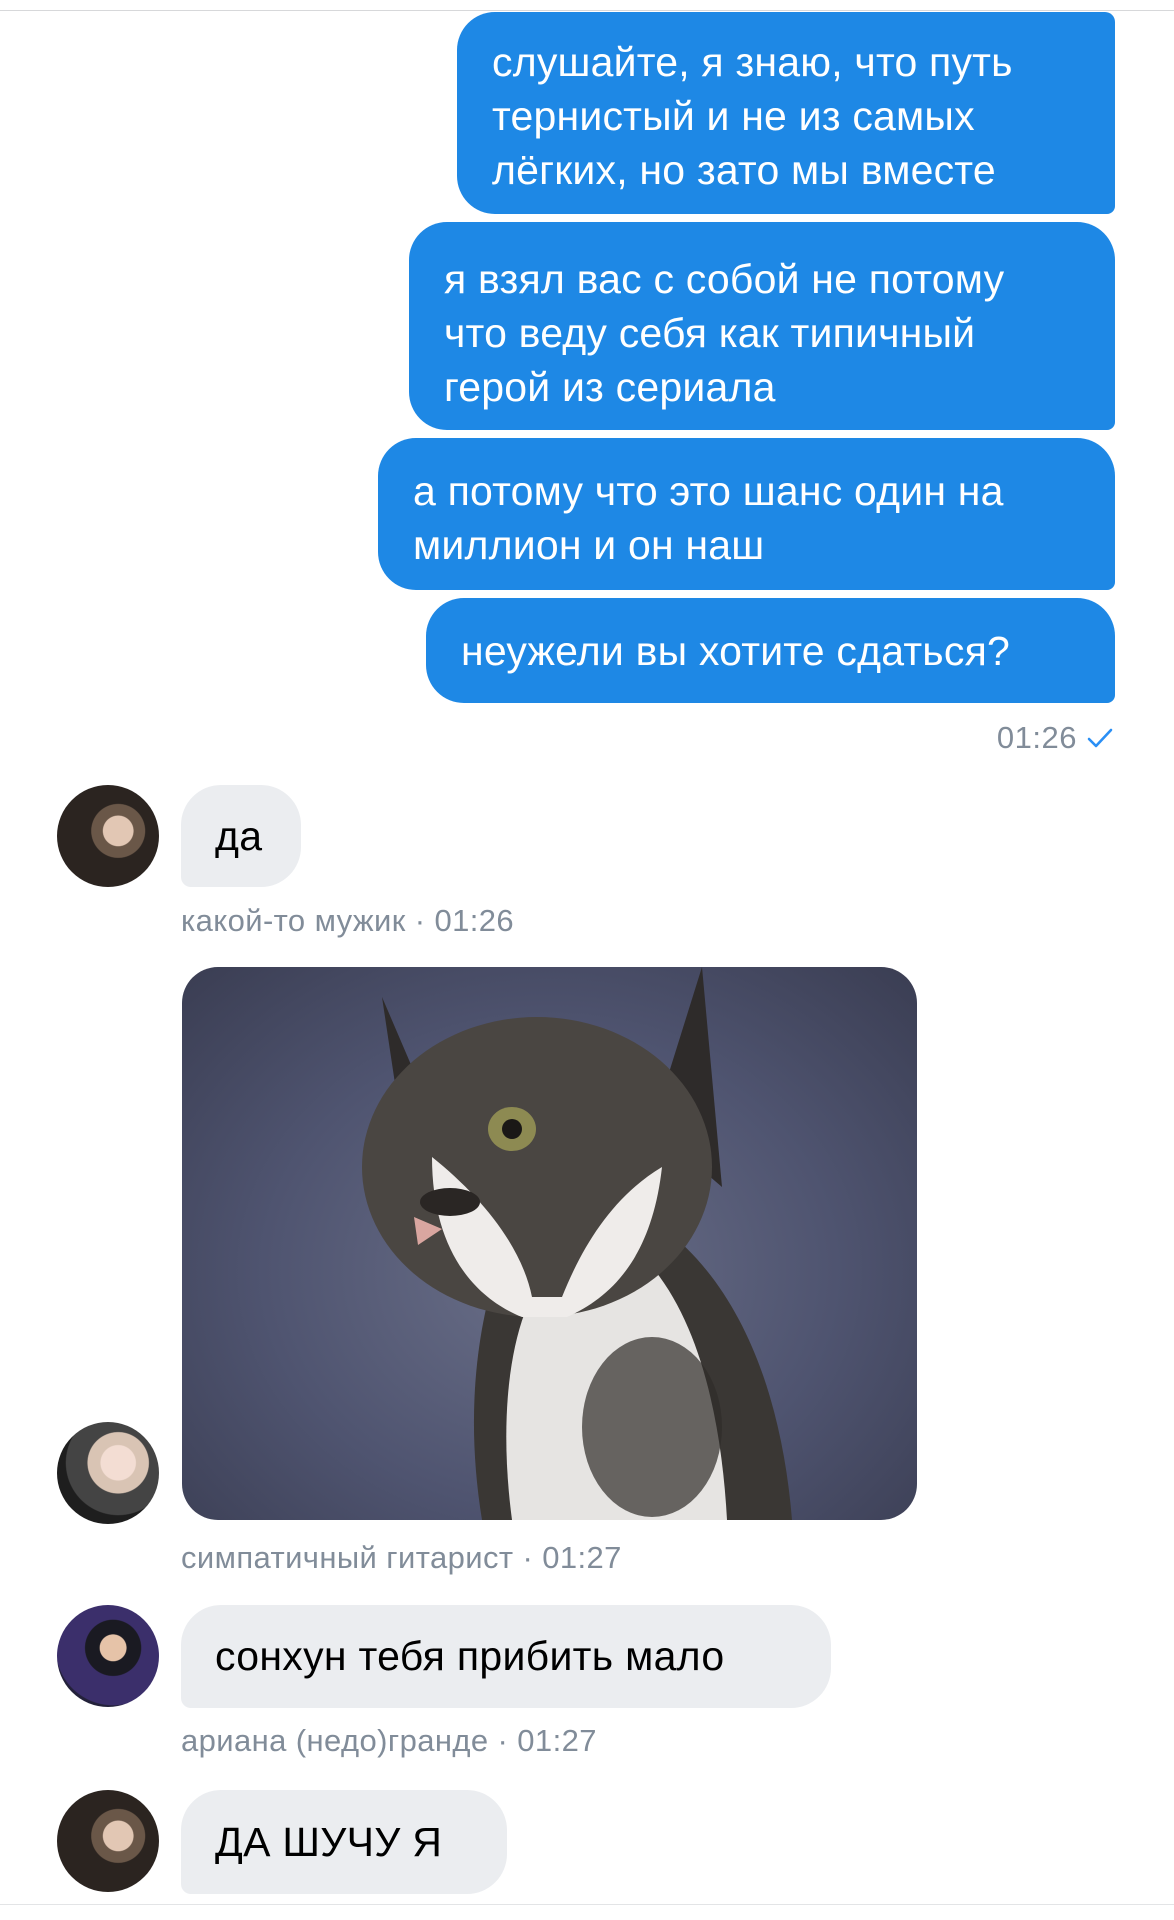 The width and height of the screenshot is (1174, 1920). Describe the element at coordinates (770, 650) in the screenshot. I see `outgoing-message: неужели вы хотите сдаться?` at that location.